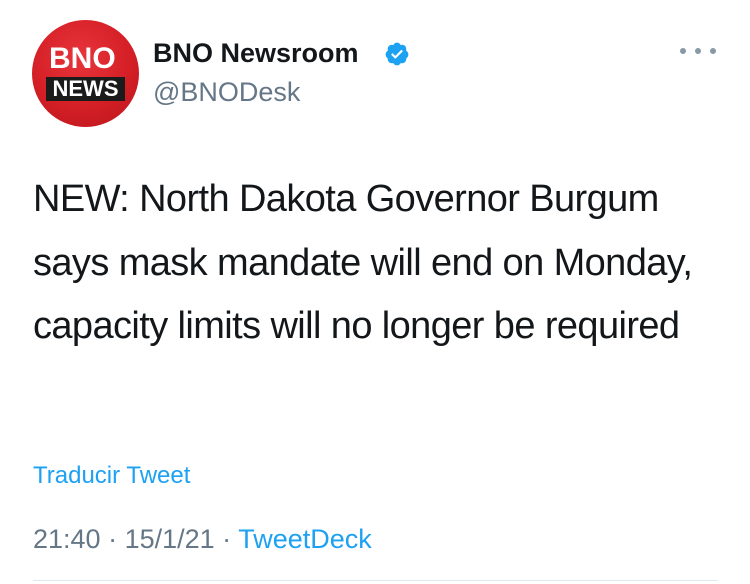  What do you see at coordinates (67, 539) in the screenshot?
I see `tweet-time: 21:40` at bounding box center [67, 539].